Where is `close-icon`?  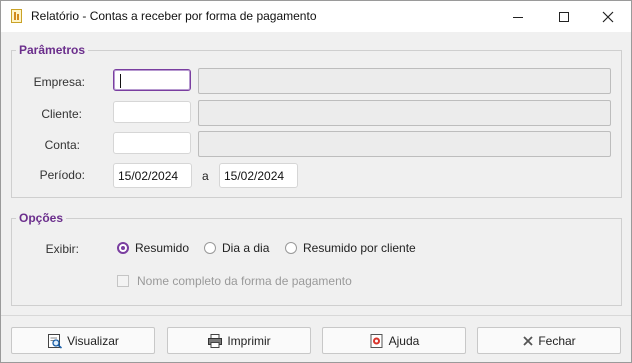
close-icon is located at coordinates (608, 16).